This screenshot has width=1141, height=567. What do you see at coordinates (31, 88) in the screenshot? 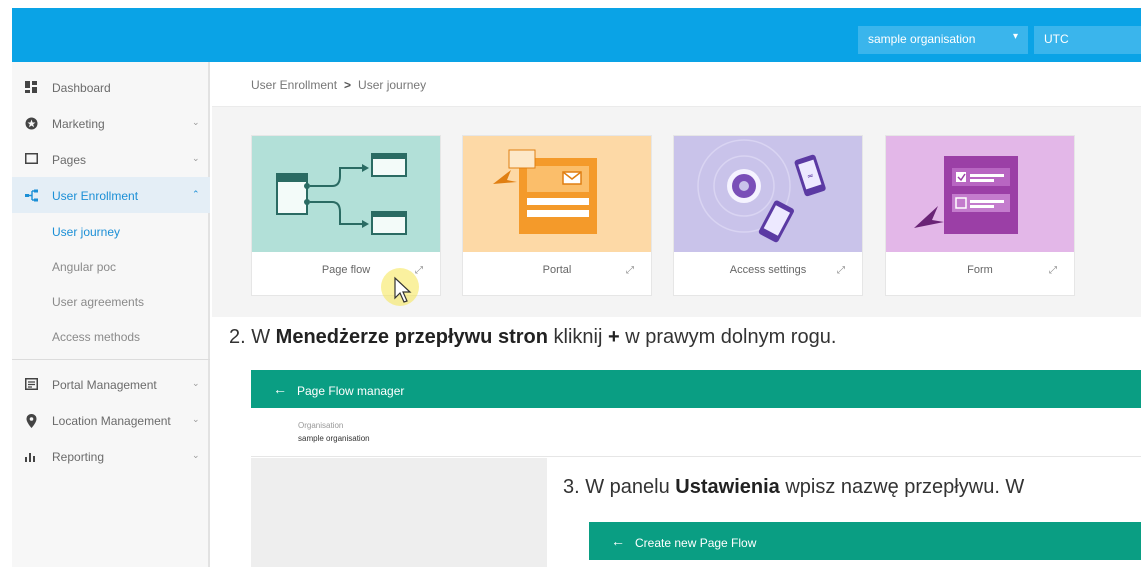
I see `dashboard-icon` at bounding box center [31, 88].